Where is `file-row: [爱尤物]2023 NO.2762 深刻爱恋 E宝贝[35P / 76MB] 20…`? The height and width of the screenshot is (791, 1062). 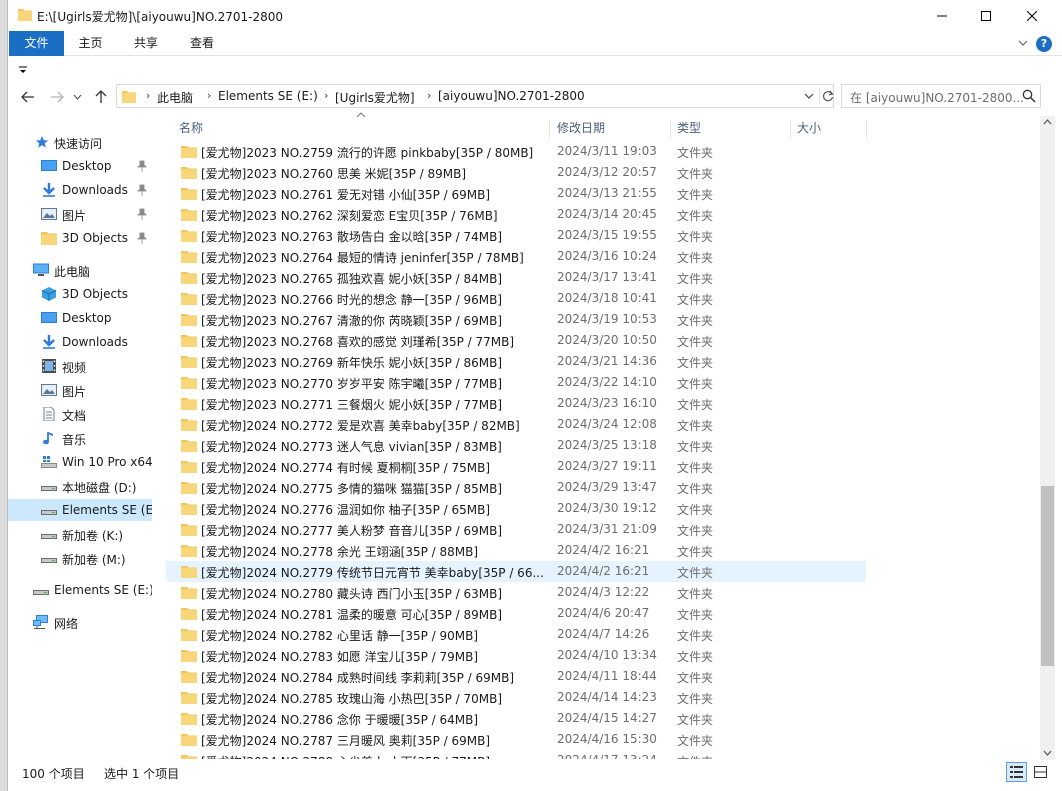 file-row: [爱尤物]2023 NO.2762 深刻爱恋 E宝贝[35P / 76MB] 20… is located at coordinates (516, 214).